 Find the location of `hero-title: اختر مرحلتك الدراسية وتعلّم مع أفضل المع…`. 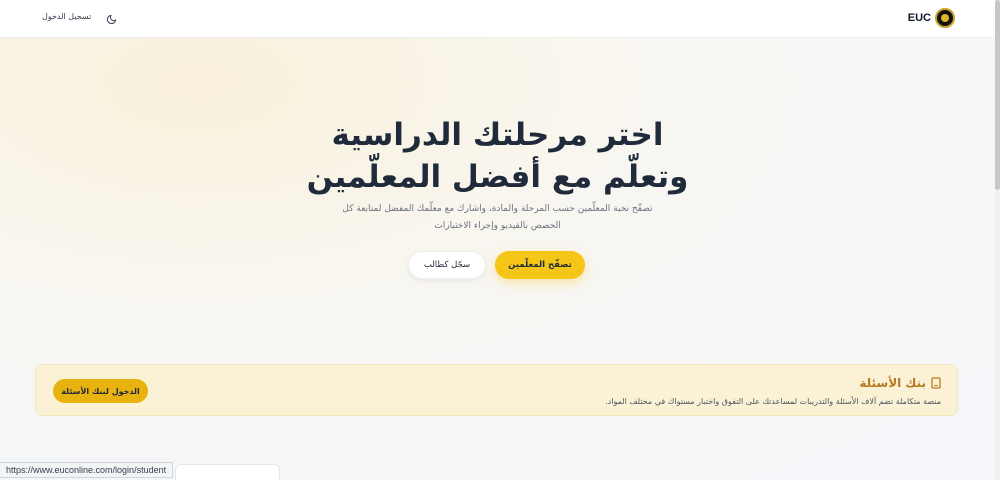

hero-title: اختر مرحلتك الدراسية وتعلّم مع أفضل المع… is located at coordinates (497, 156).